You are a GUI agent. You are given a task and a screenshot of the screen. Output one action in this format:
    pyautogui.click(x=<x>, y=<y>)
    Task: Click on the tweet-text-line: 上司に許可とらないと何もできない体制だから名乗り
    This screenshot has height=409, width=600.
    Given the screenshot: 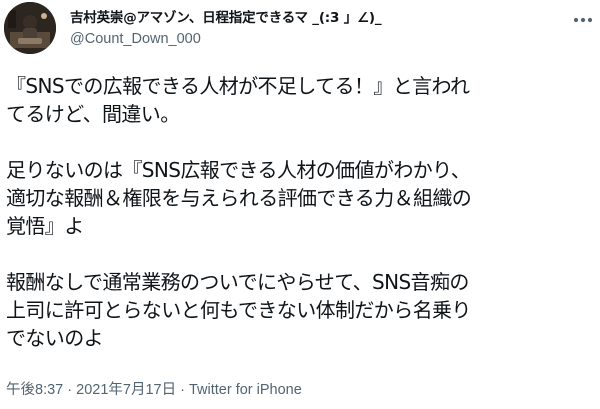 What is the action you would take?
    pyautogui.click(x=238, y=310)
    